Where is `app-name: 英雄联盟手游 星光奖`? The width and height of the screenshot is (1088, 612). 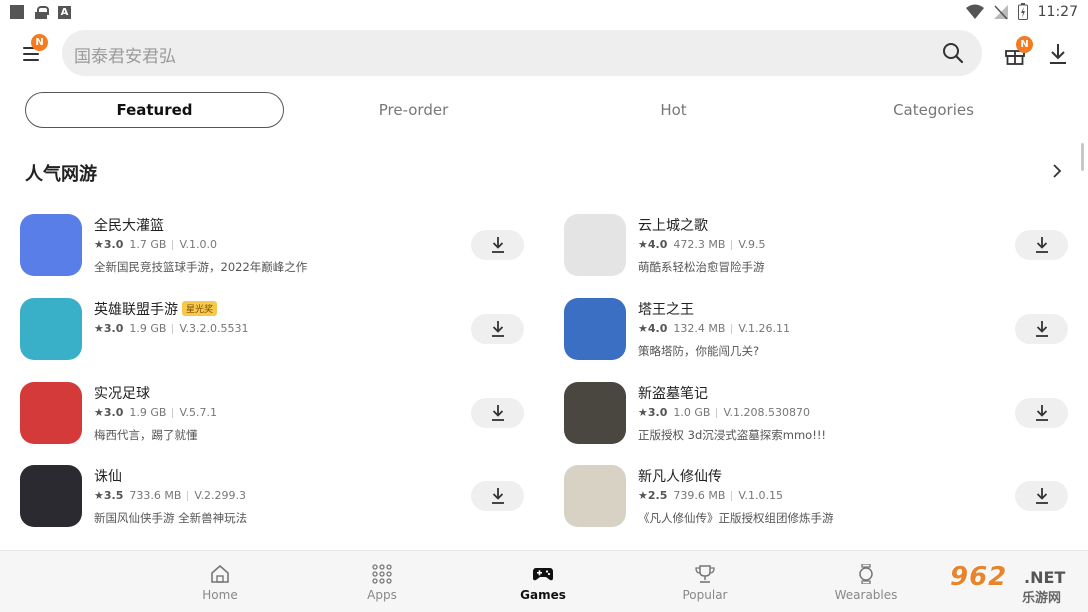 app-name: 英雄联盟手游 星光奖 is located at coordinates (156, 309).